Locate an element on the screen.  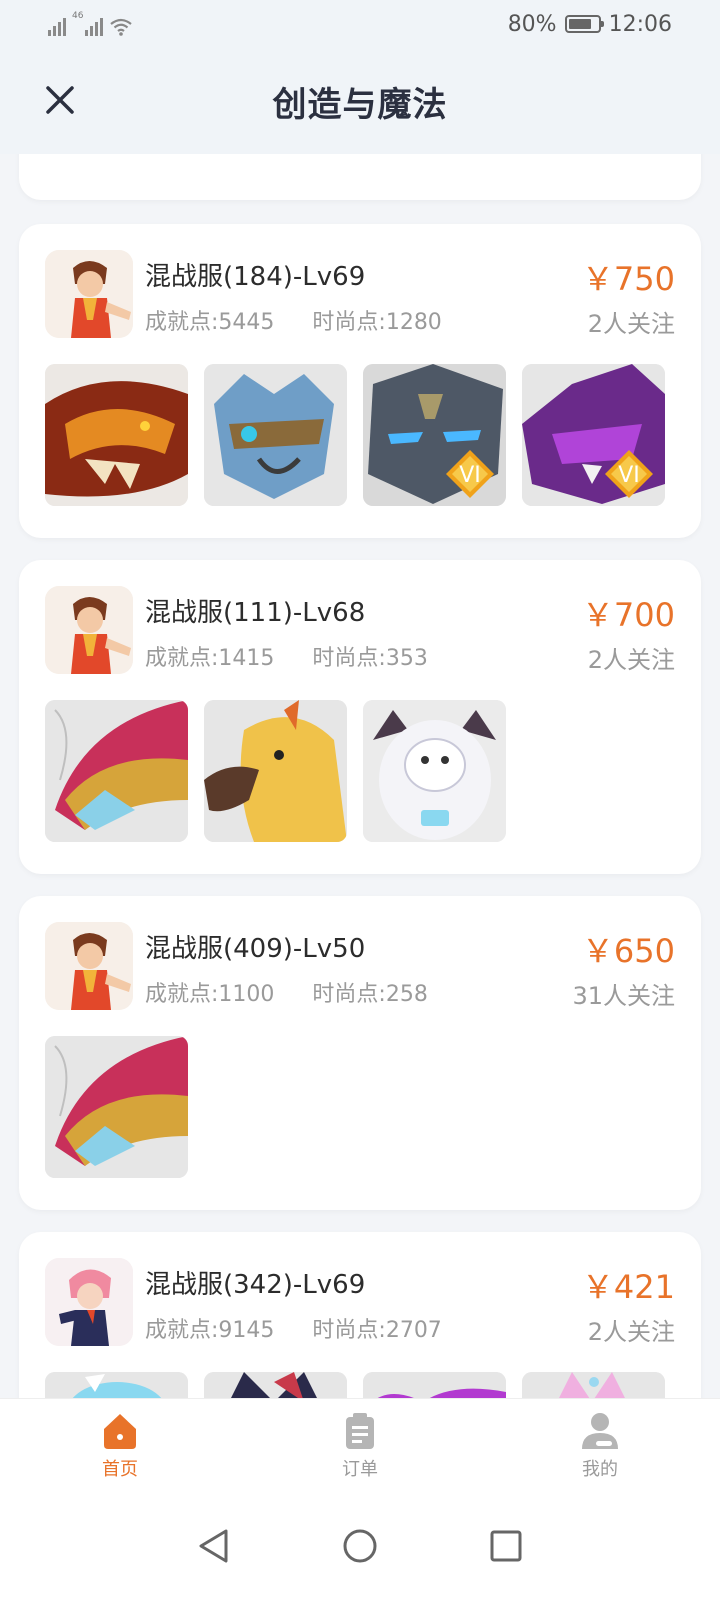
clock: 12:06 is located at coordinates (640, 24).